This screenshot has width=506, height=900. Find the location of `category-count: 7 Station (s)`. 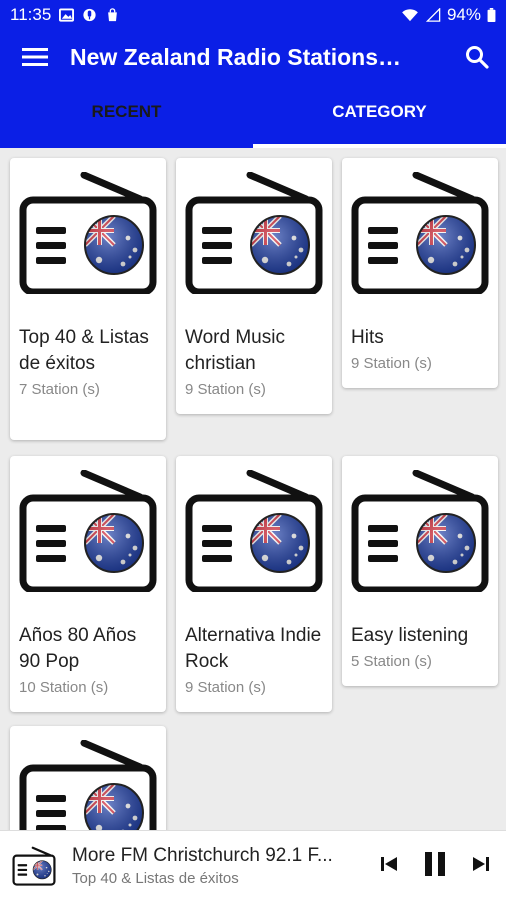

category-count: 7 Station (s) is located at coordinates (59, 389).